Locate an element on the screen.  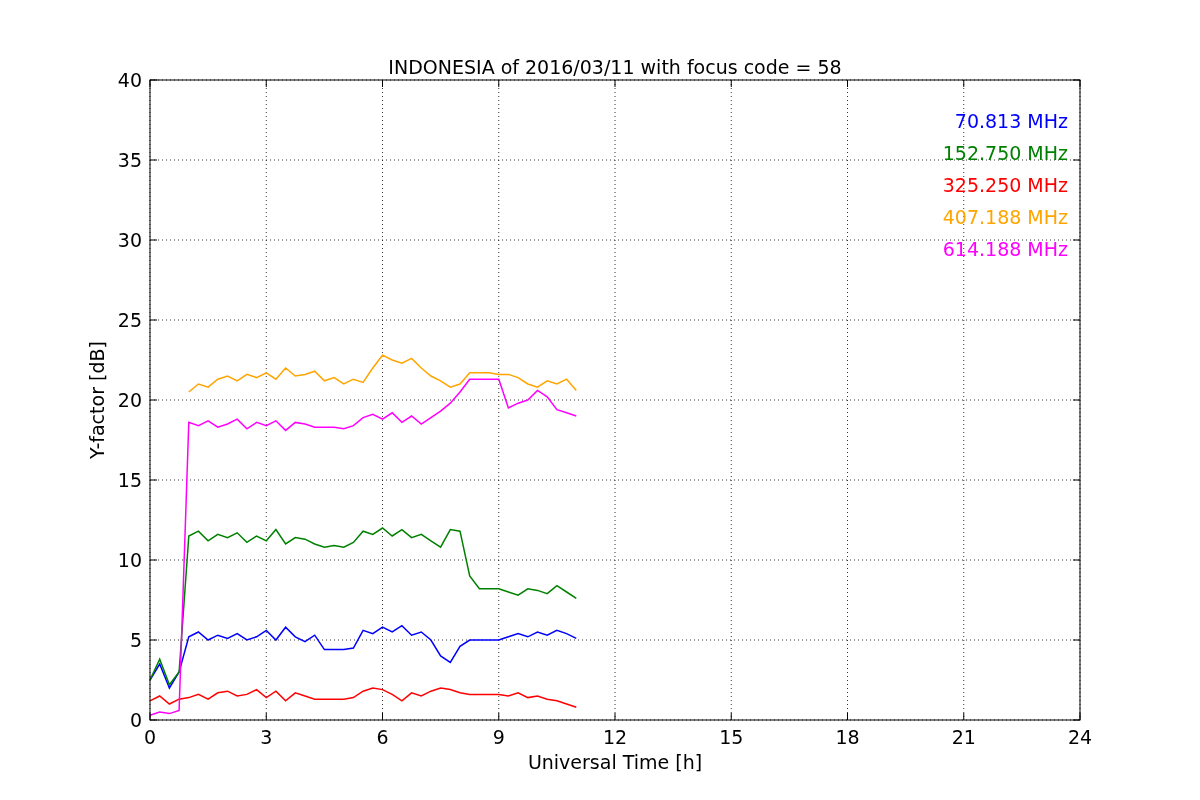
x-axis-label: Universal Time [h] is located at coordinates (615, 762).